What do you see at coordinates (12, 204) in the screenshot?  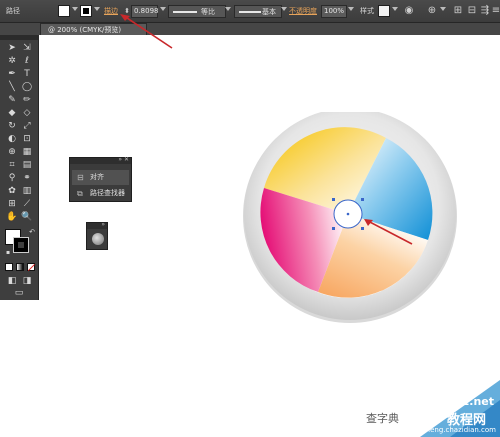 I see `artboard-tool-icon: ⊞` at bounding box center [12, 204].